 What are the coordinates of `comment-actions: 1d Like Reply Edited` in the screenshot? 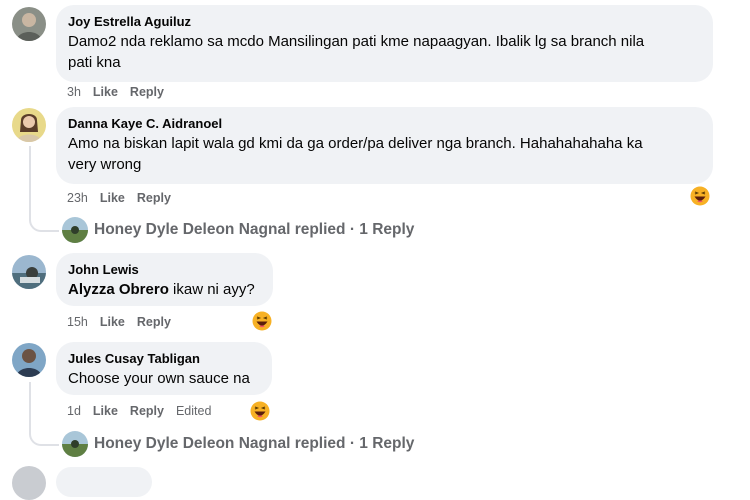 It's located at (139, 411).